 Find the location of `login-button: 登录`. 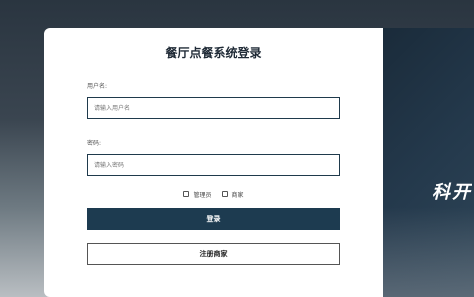

login-button: 登录 is located at coordinates (213, 219).